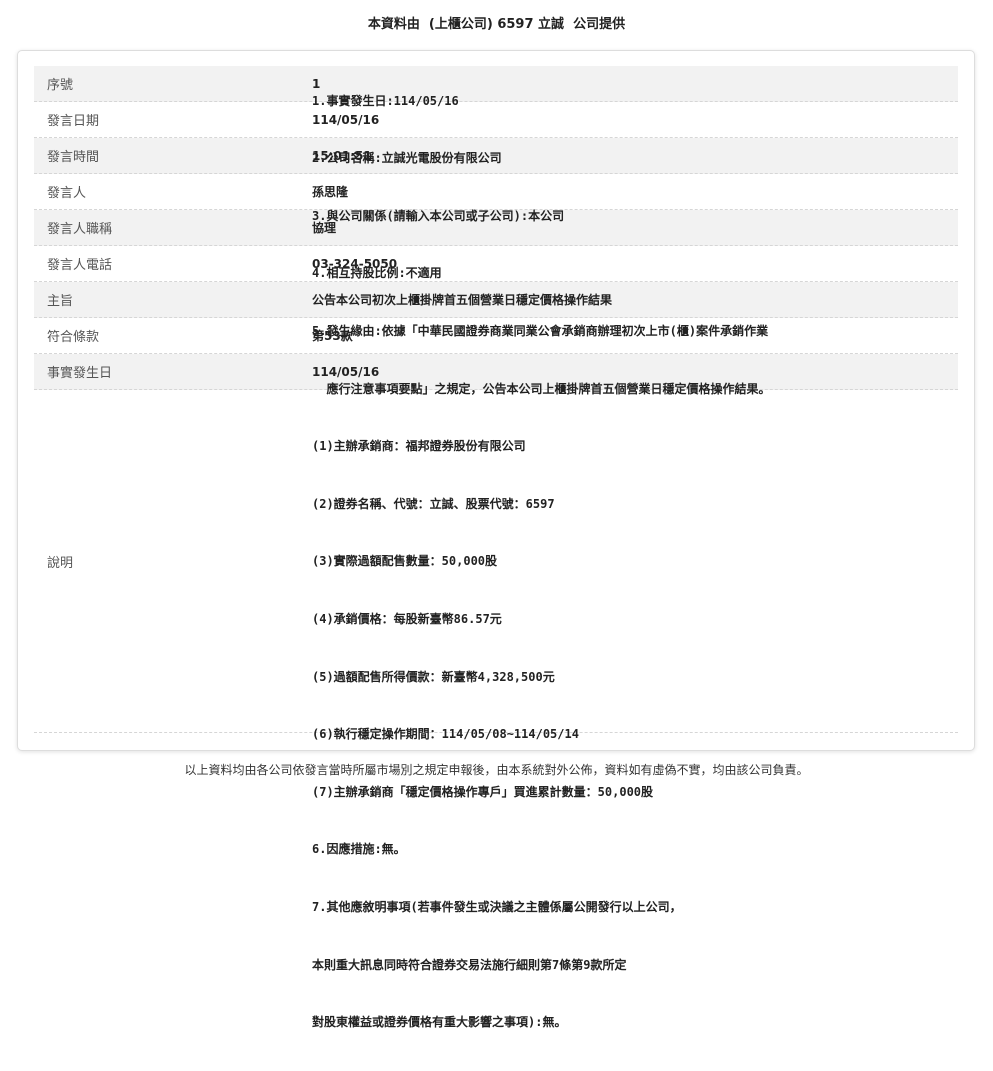  Describe the element at coordinates (438, 215) in the screenshot. I see `description-line: 3.與公司關係(請輸入本公司或子公司):本公司` at that location.